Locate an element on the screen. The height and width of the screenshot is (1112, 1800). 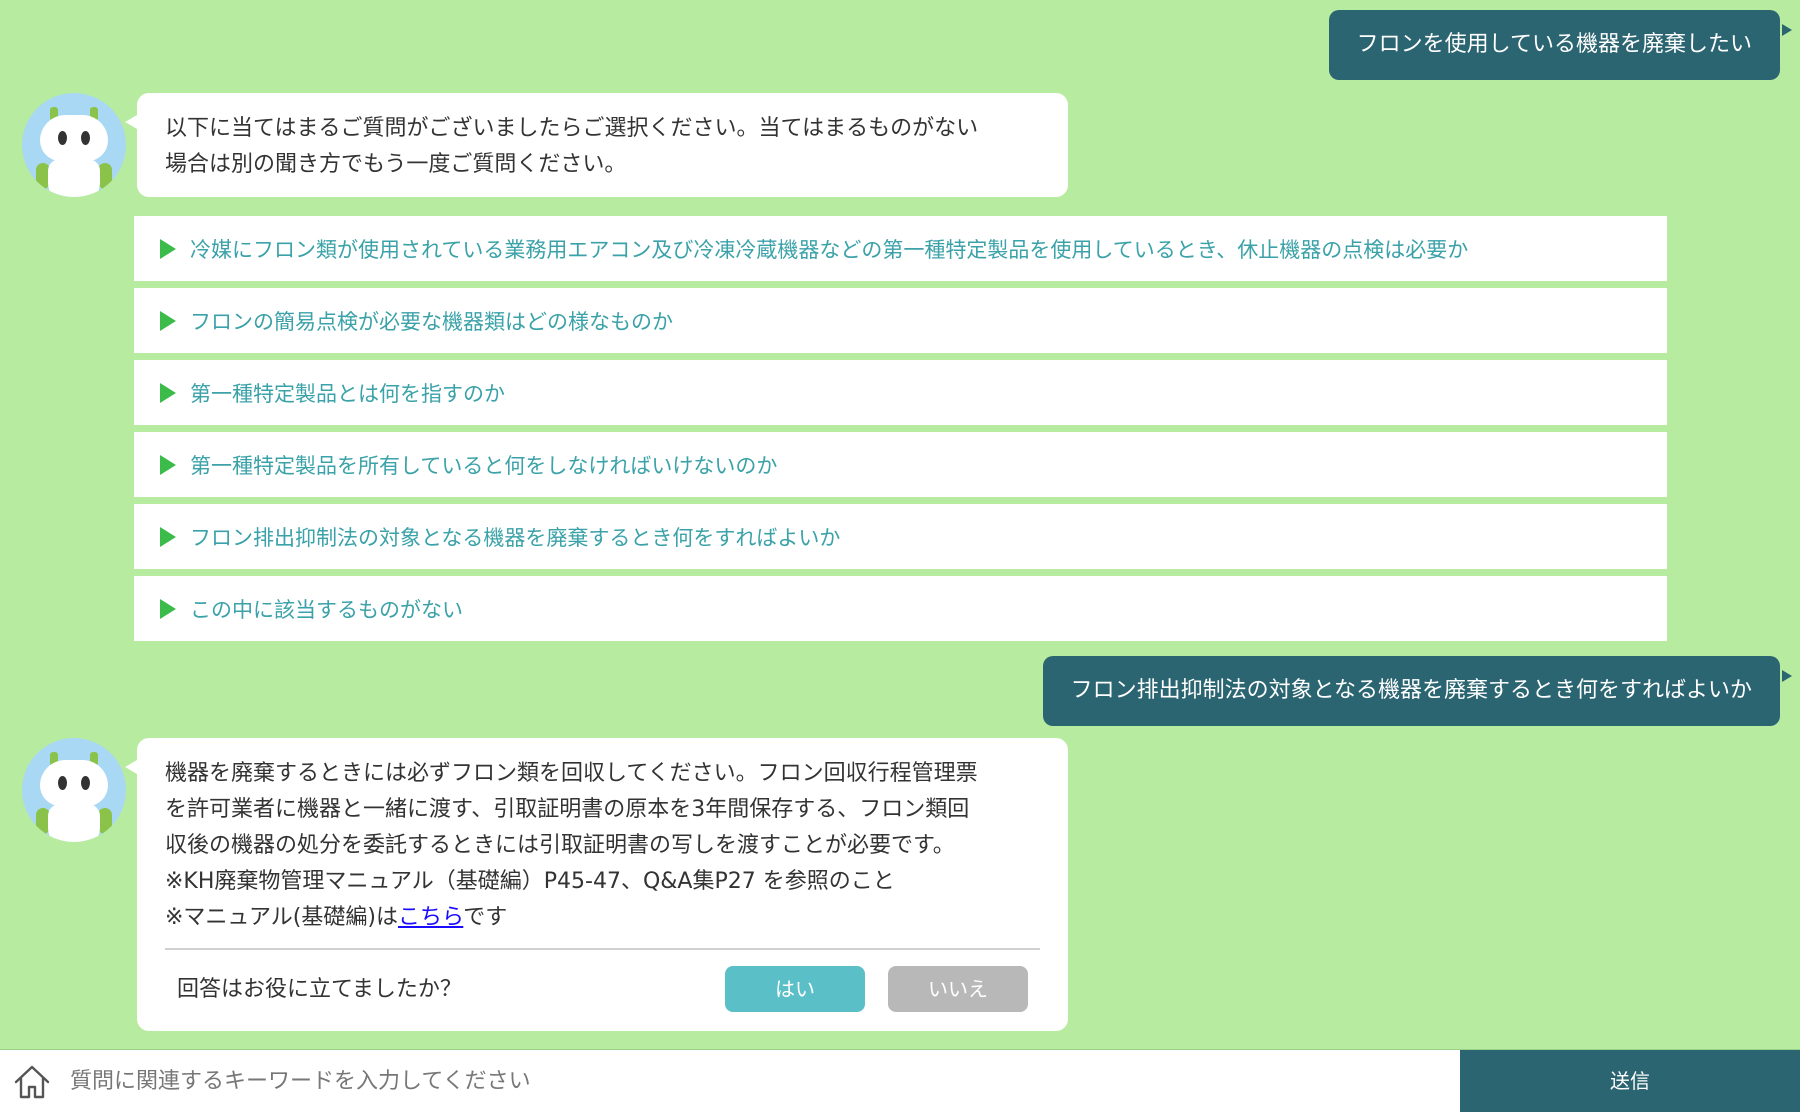
bot-message-line: 機器を廃棄するときには必ずフロン類を回収してください。フロン回収行程管理票 is located at coordinates (571, 773).